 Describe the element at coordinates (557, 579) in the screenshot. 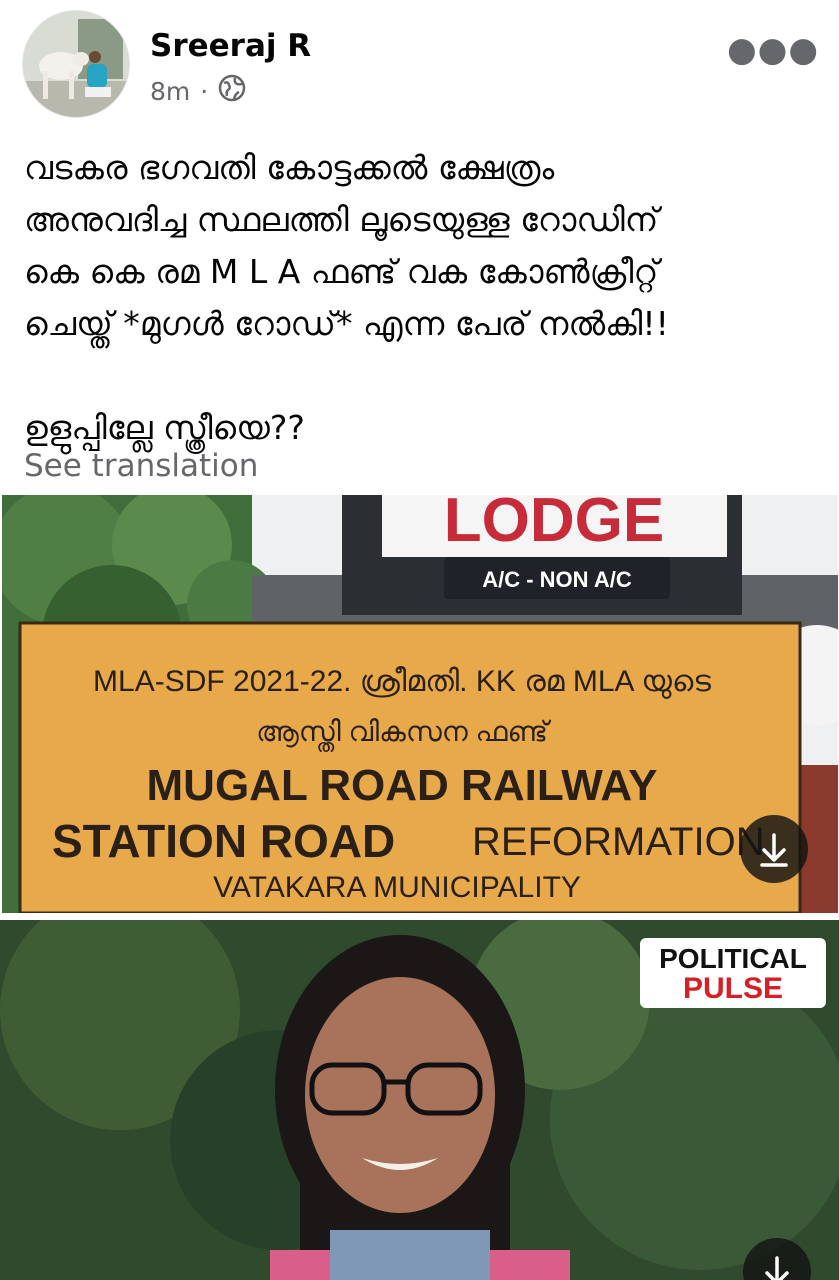

I see `ac-label: A/C - NON A/C` at that location.